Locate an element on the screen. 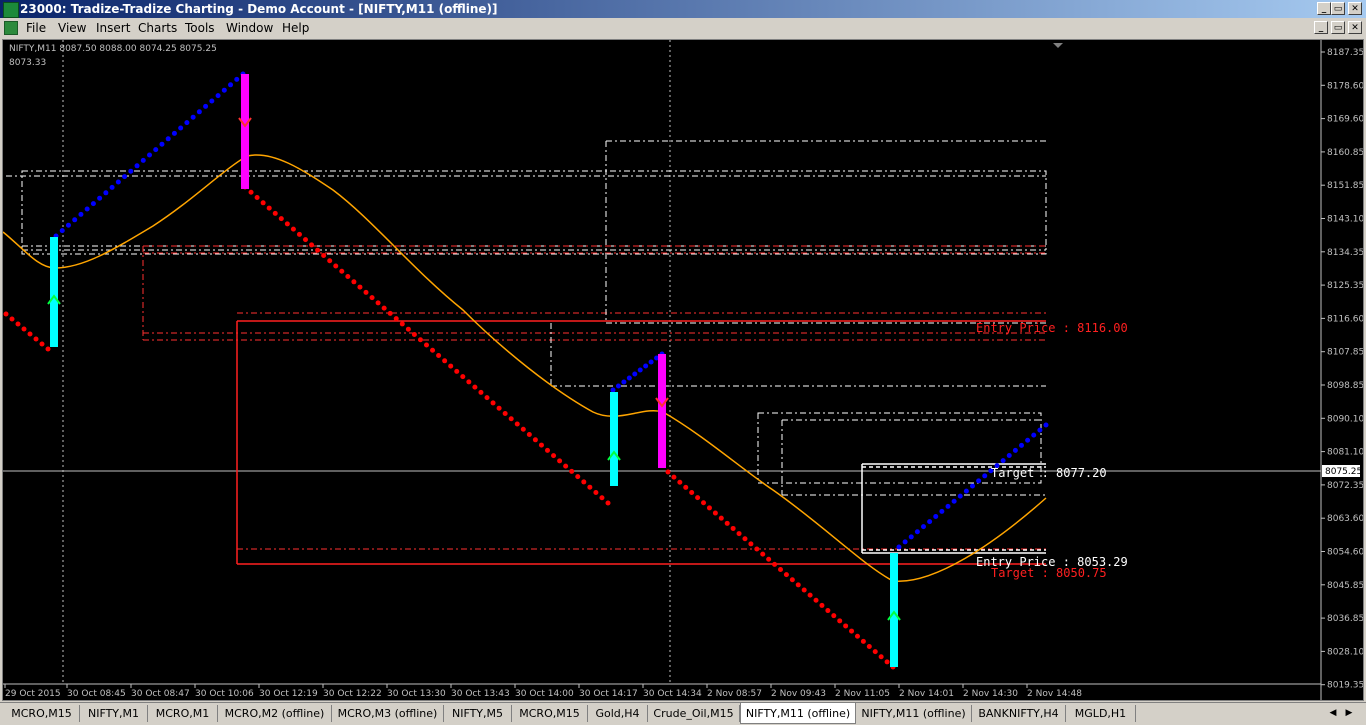 The height and width of the screenshot is (725, 1366). tab-mcro-m3-offline: MCRO,M3 (offline) is located at coordinates (388, 713).